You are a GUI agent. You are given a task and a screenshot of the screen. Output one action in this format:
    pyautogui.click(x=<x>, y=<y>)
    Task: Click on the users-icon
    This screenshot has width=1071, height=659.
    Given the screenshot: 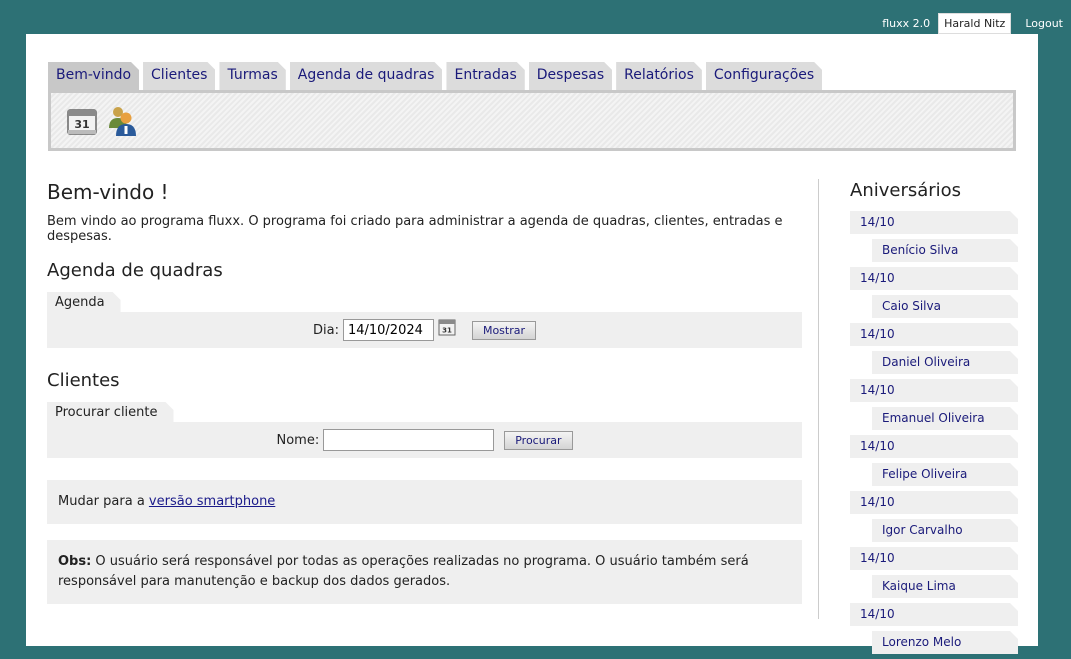 What is the action you would take?
    pyautogui.click(x=122, y=121)
    